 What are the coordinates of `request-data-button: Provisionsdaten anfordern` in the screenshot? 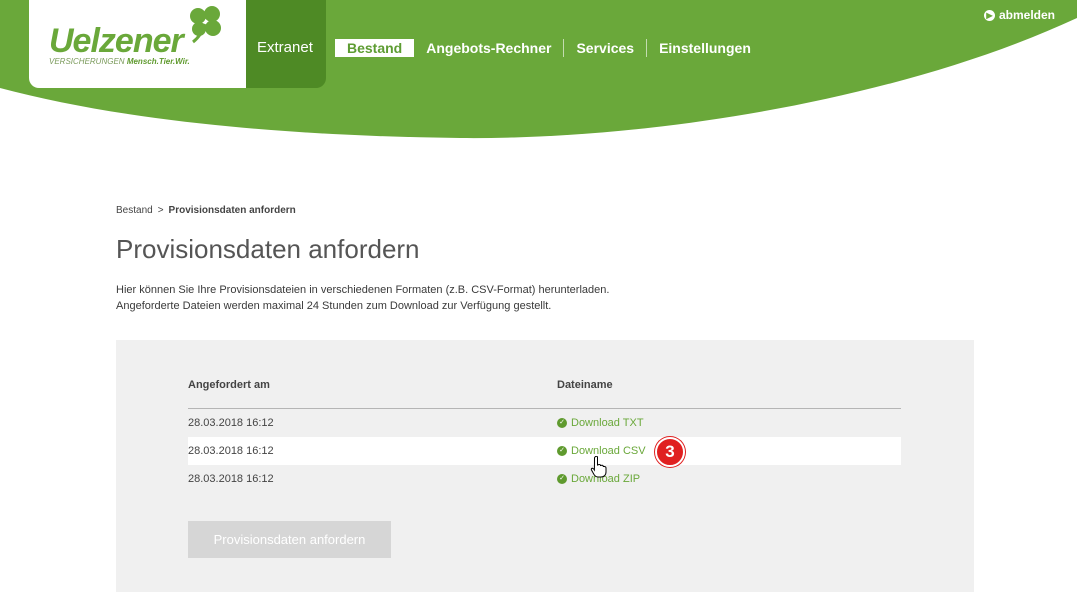 It's located at (289, 539).